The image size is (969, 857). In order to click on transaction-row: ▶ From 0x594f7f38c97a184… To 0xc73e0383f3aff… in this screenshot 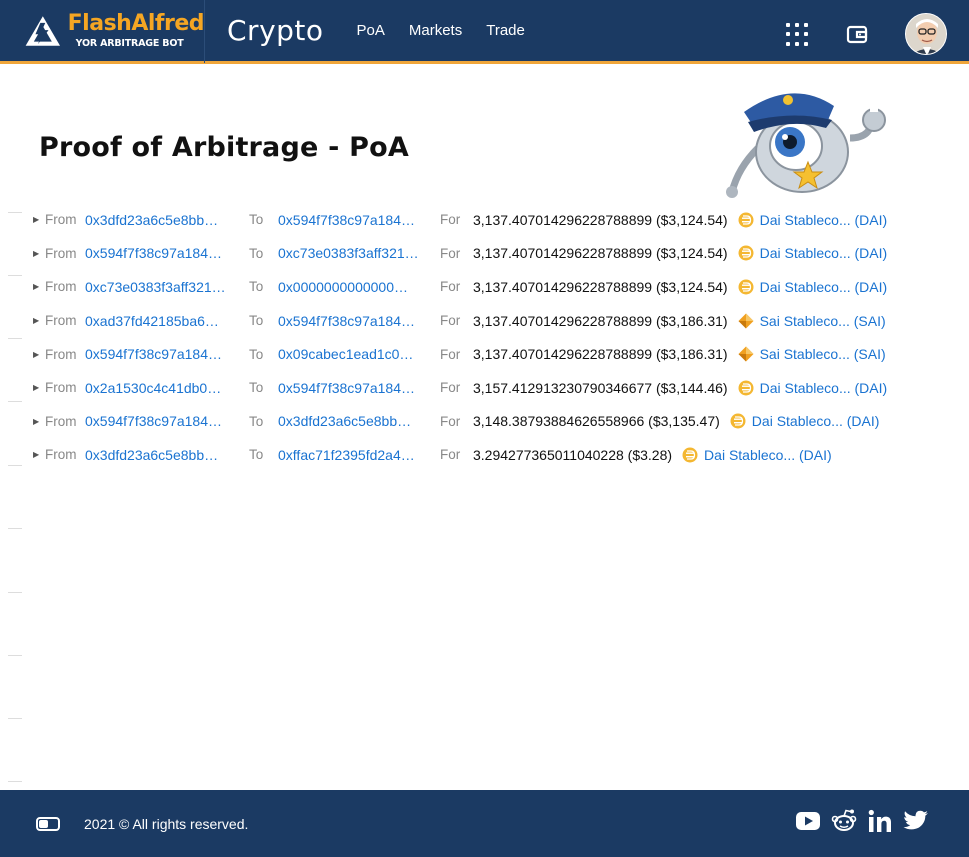, I will do `click(480, 254)`.